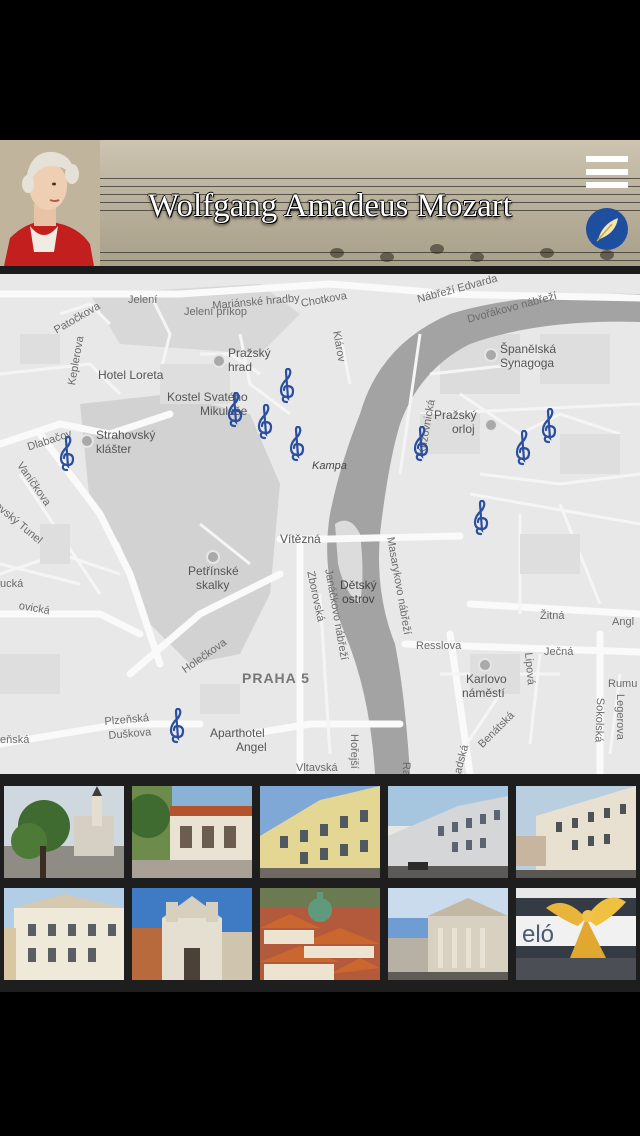  I want to click on map-label: Kampa, so click(329, 466).